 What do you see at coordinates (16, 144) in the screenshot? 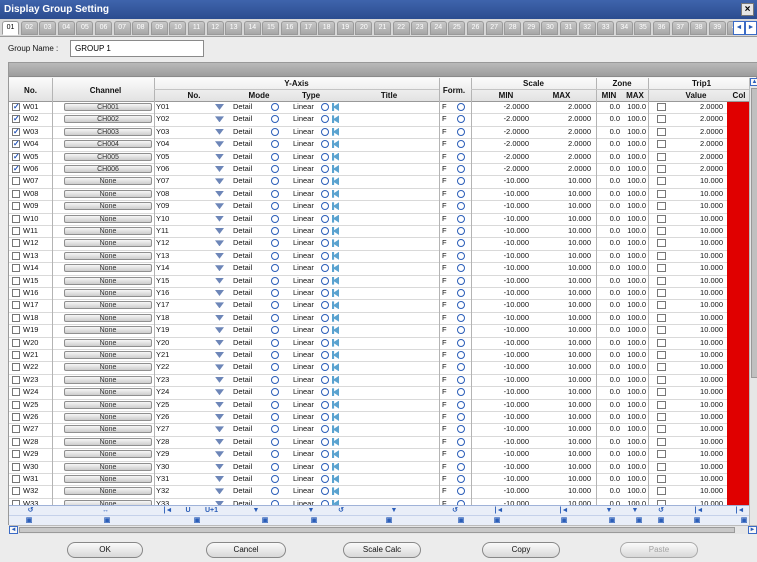
I see `row-enable-checkbox: ✓` at bounding box center [16, 144].